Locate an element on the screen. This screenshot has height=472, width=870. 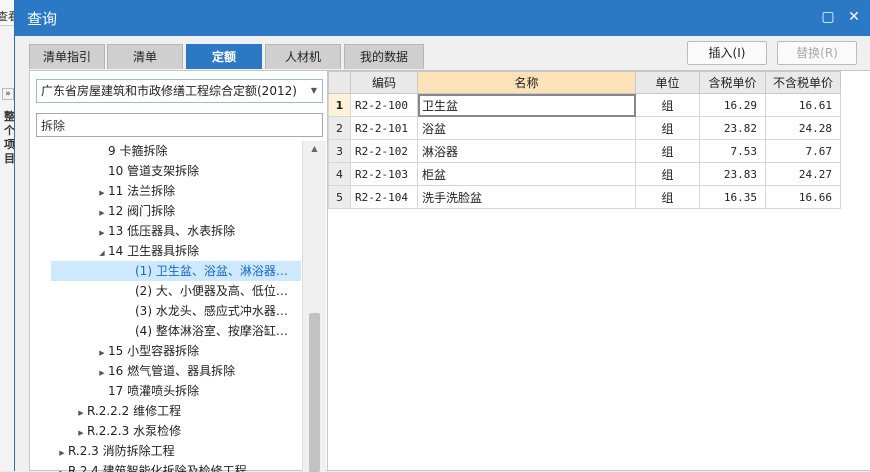
scroll-up-icon: ▲ is located at coordinates (314, 149).